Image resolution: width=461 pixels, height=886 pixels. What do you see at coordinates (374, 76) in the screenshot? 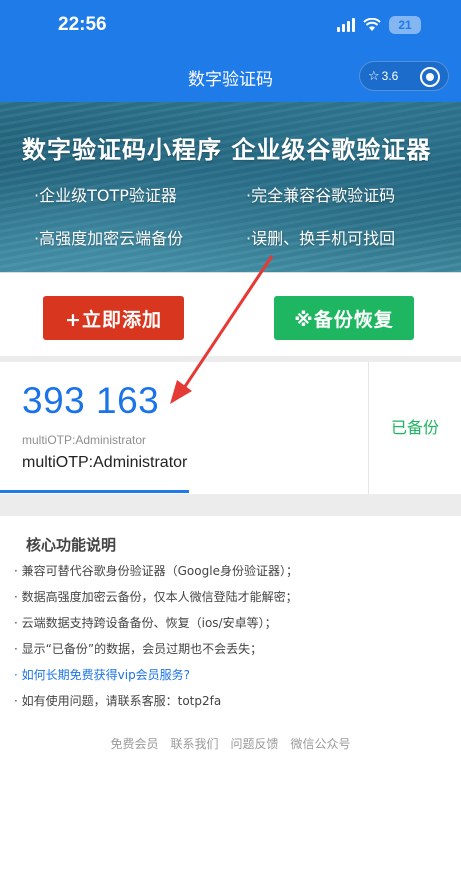
I see `star-icon: ☆` at bounding box center [374, 76].